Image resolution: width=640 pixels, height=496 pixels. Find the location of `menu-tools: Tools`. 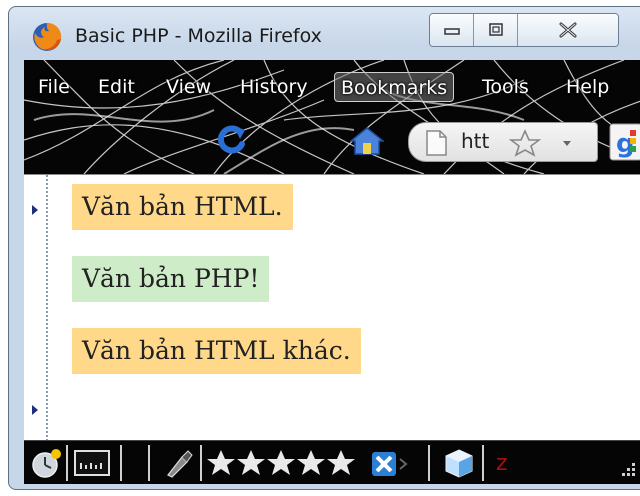

menu-tools: Tools is located at coordinates (505, 87).